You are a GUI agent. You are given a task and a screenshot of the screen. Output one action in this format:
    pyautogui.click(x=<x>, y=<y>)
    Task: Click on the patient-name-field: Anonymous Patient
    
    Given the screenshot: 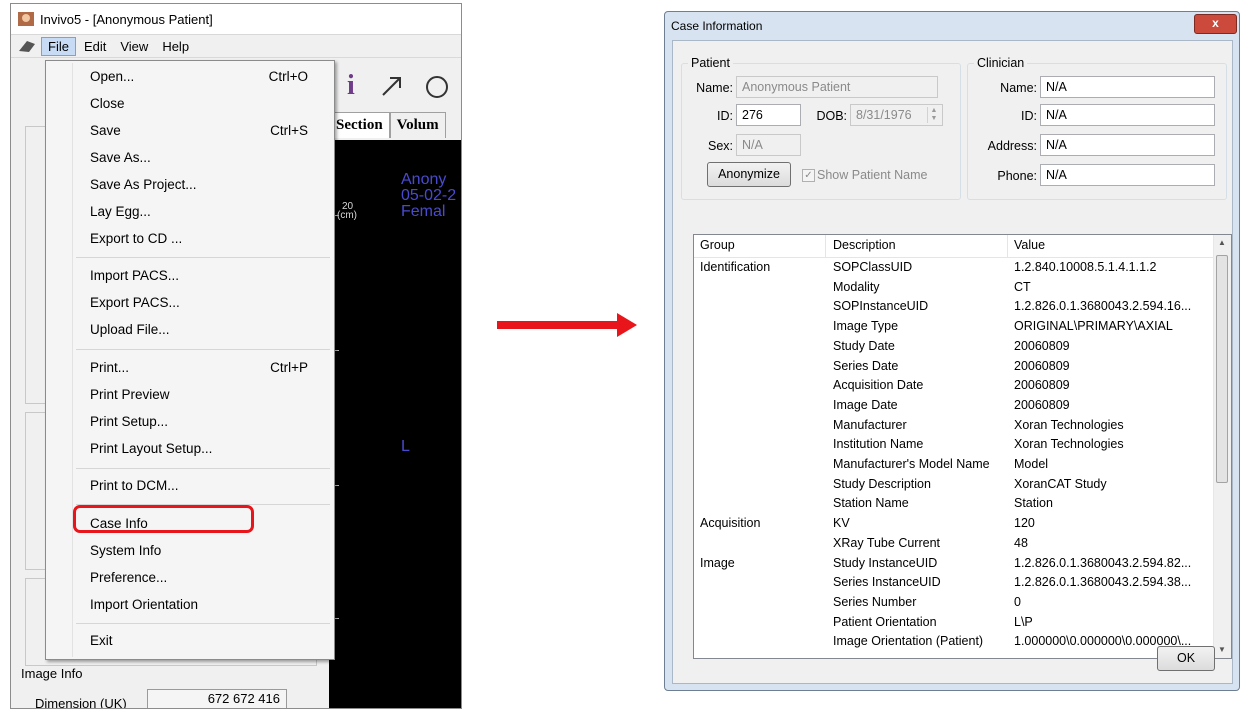 What is the action you would take?
    pyautogui.click(x=837, y=87)
    